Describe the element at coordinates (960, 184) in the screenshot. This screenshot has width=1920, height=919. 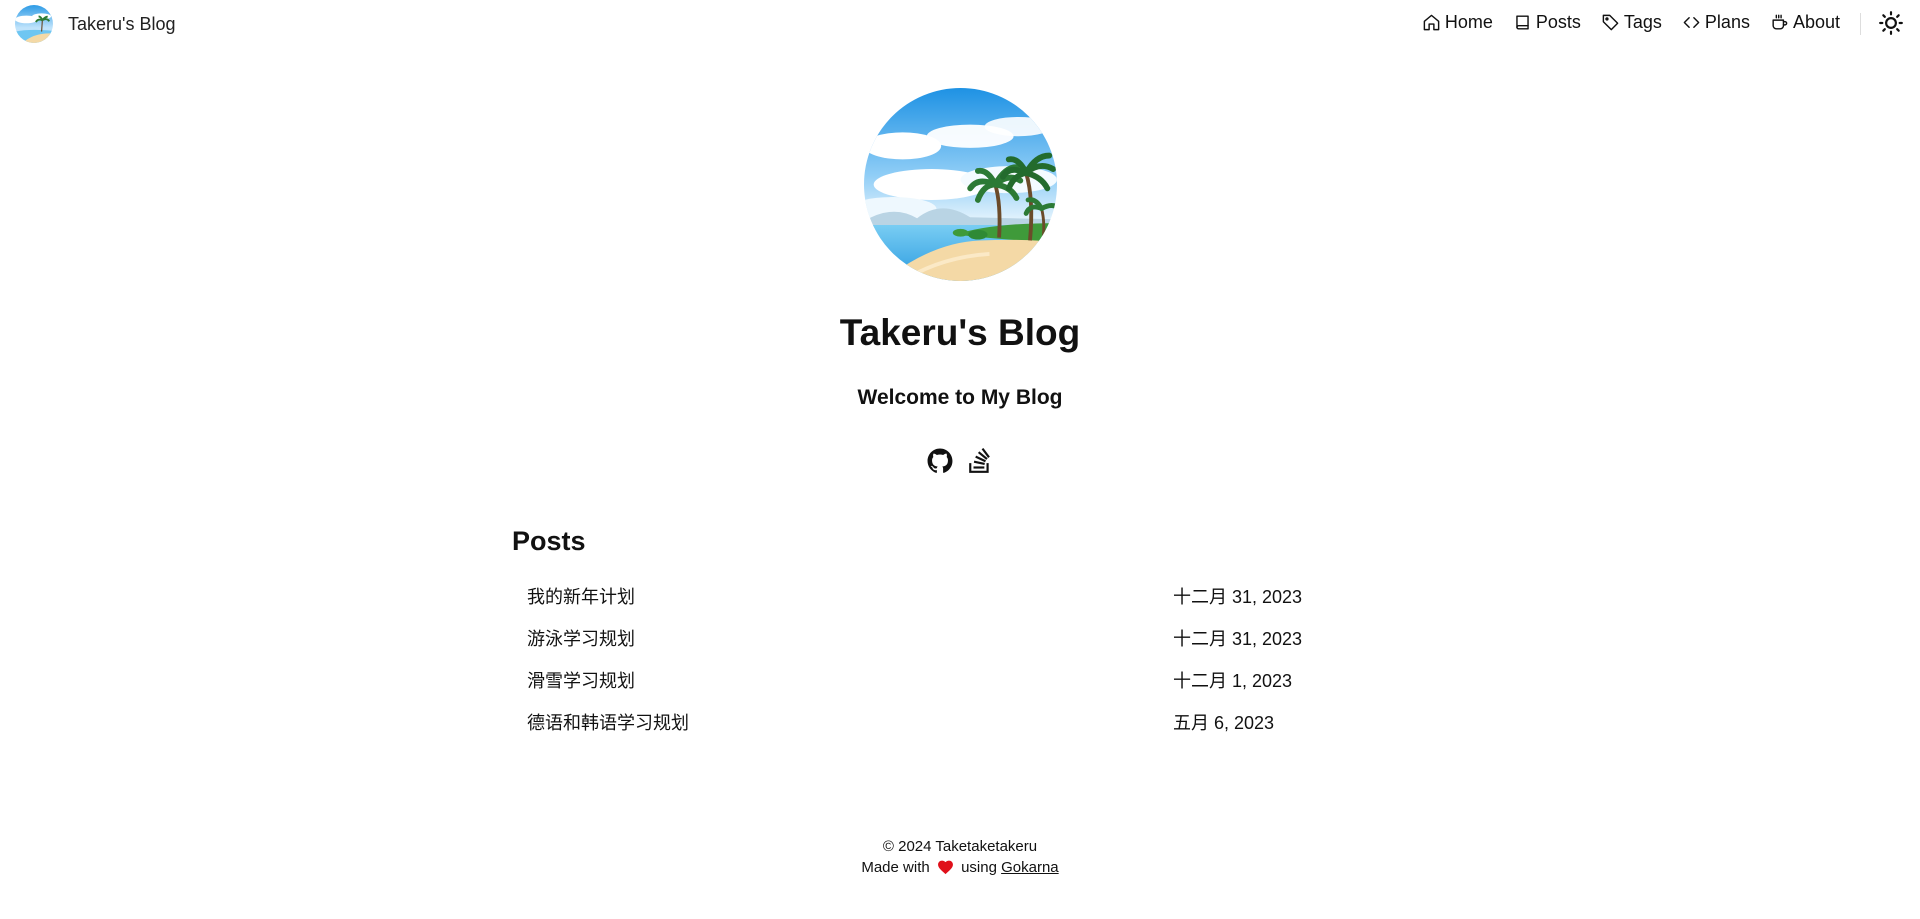
I see `profile-avatar` at that location.